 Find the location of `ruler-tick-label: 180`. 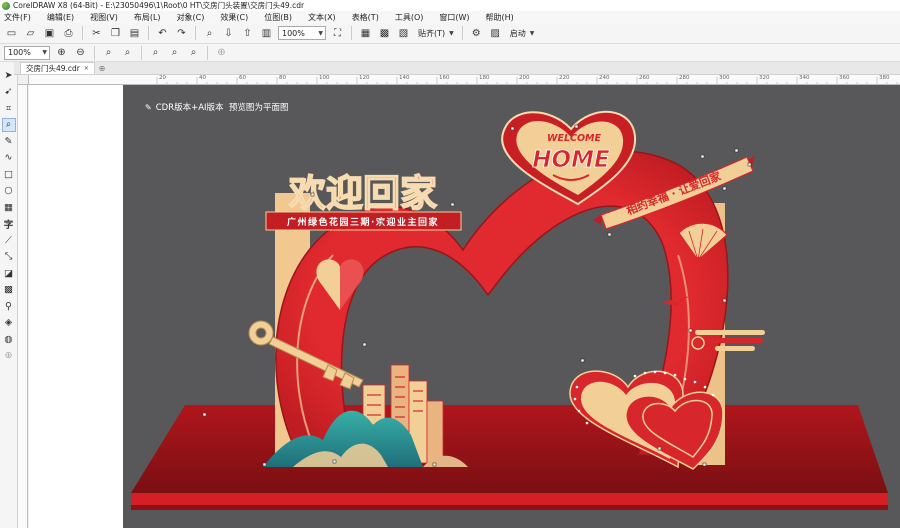

ruler-tick-label: 180 is located at coordinates (484, 78).